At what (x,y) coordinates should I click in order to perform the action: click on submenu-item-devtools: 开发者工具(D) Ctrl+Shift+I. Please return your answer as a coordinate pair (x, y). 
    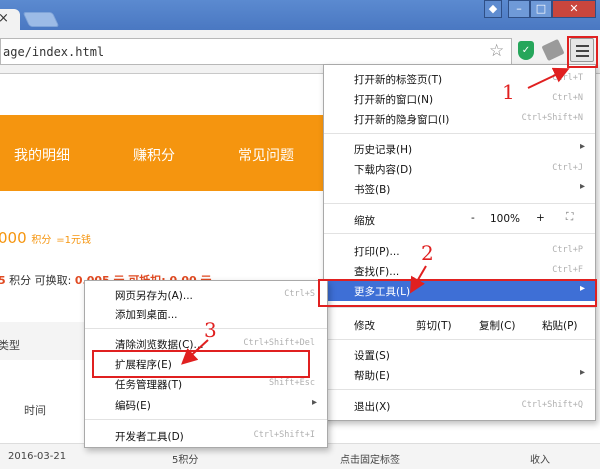
    Looking at the image, I should click on (206, 436).